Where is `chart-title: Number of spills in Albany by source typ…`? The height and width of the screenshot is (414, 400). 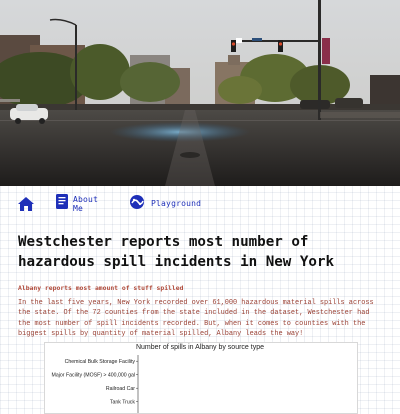
chart-title: Number of spills in Albany by source typ… is located at coordinates (199, 347).